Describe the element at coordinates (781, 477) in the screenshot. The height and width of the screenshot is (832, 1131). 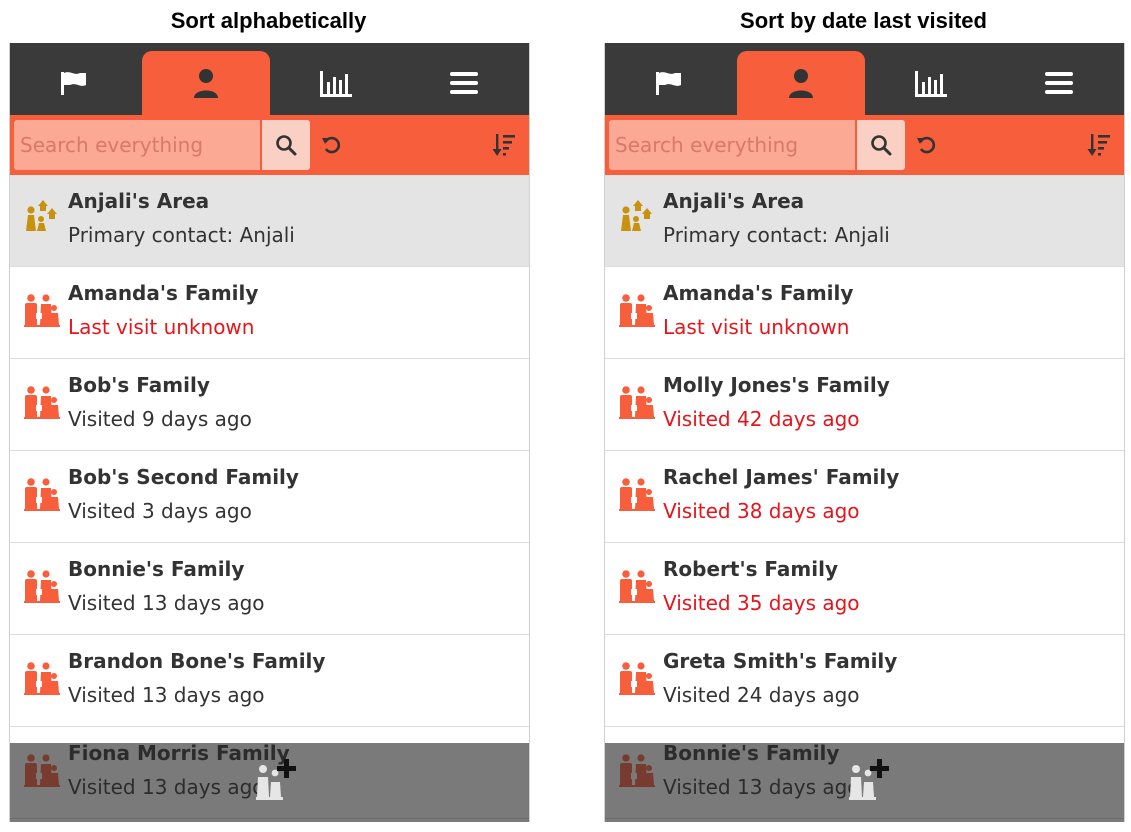
I see `list-item-title: Rachel James' Family` at that location.